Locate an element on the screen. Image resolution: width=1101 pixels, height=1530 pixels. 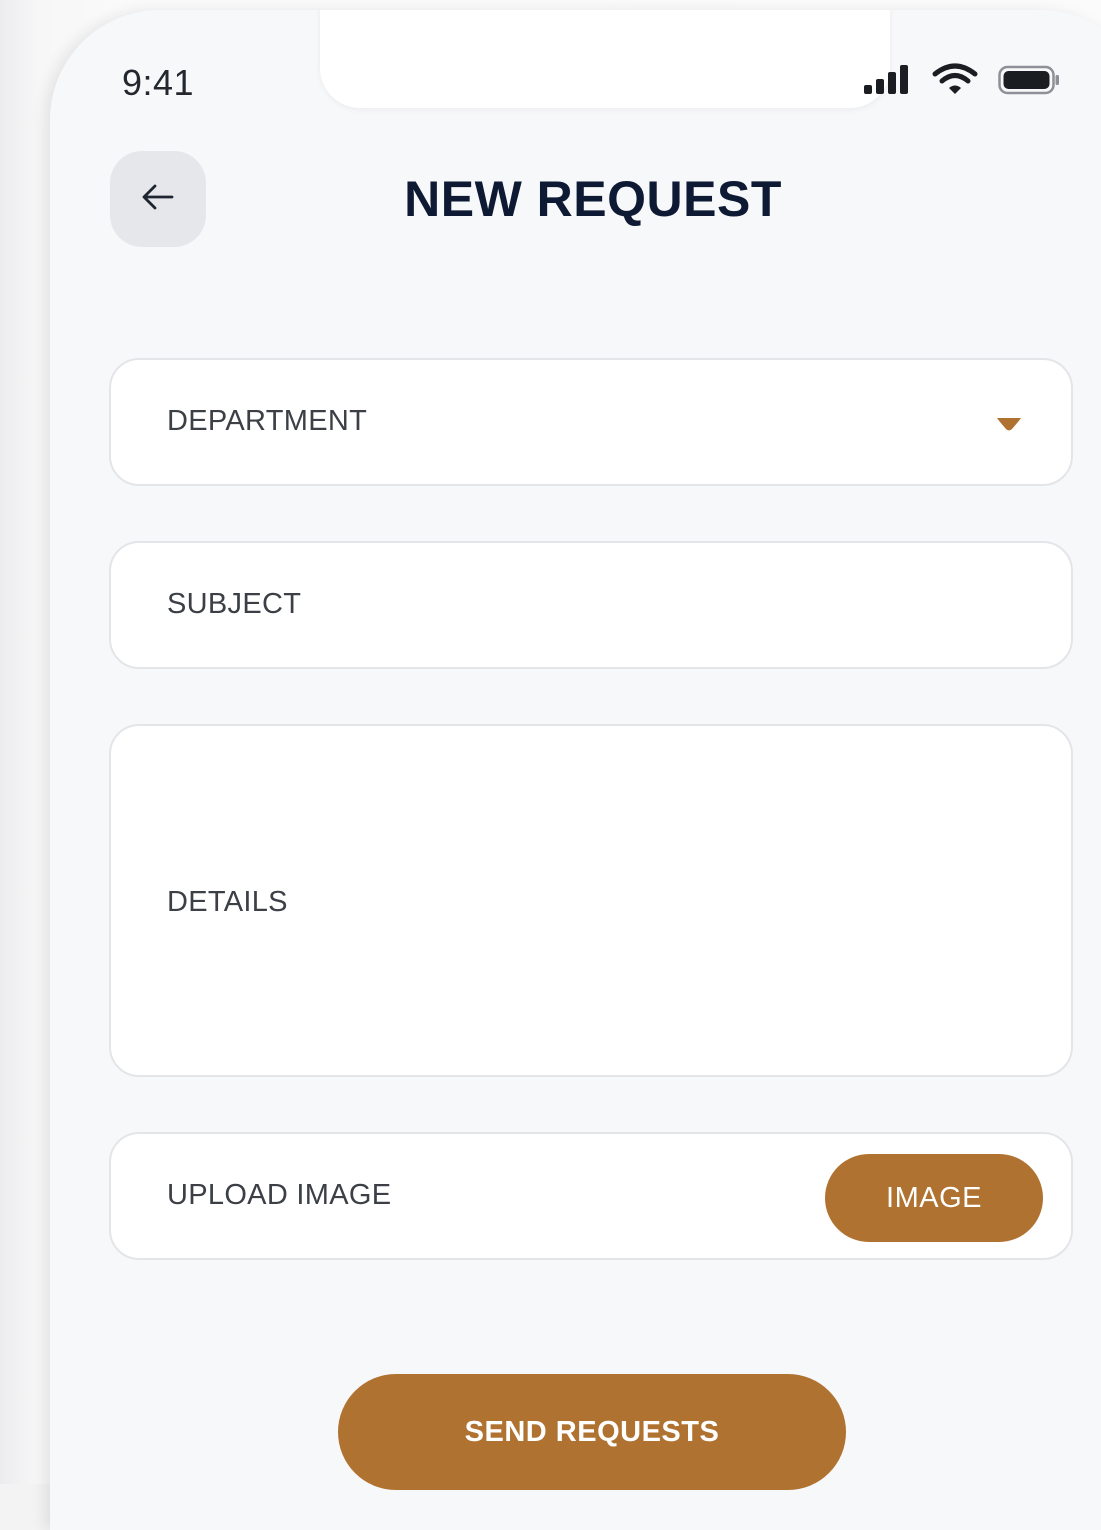
subject-input: SUBJECT is located at coordinates (591, 605).